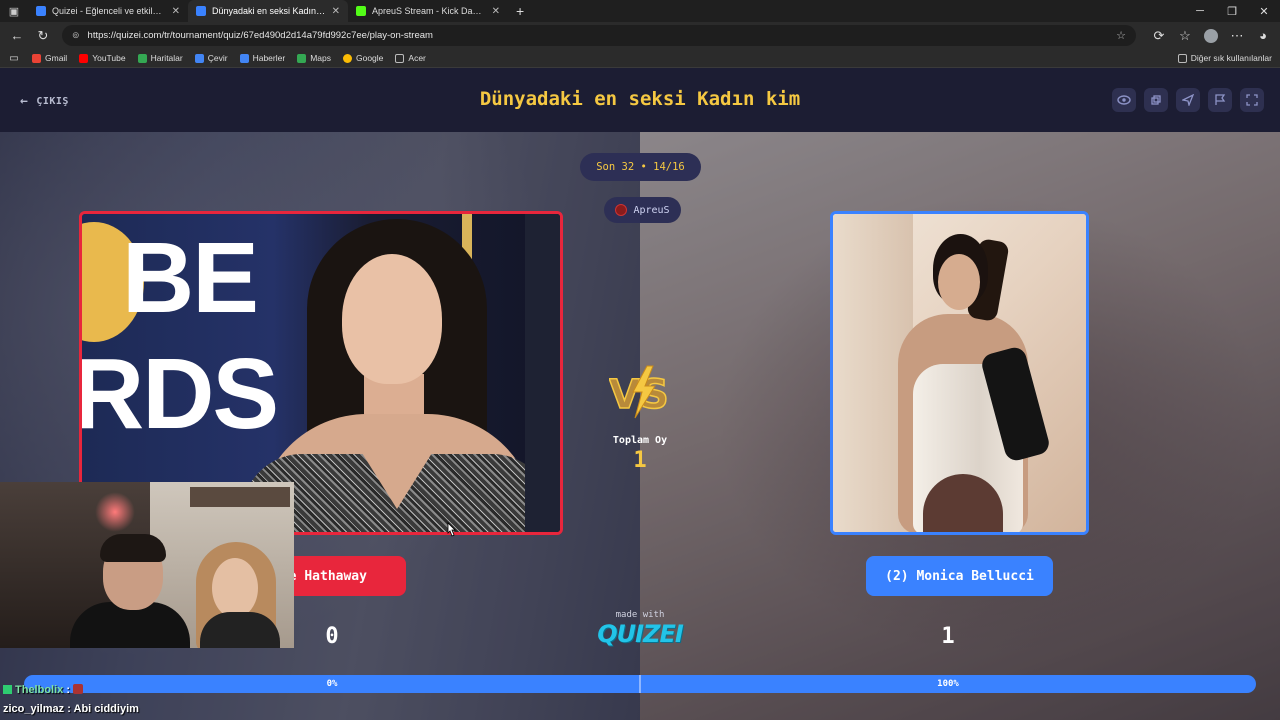 This screenshot has height=720, width=1280. I want to click on chat-username: Thelbolix, so click(39, 690).